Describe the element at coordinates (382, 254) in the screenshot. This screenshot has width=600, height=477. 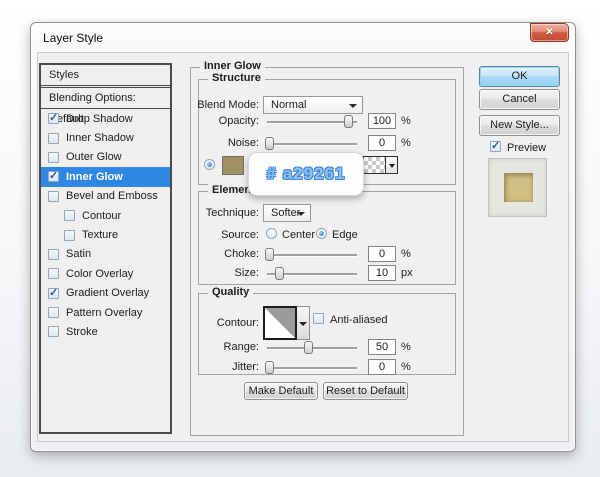
I see `choke-input: 0` at that location.